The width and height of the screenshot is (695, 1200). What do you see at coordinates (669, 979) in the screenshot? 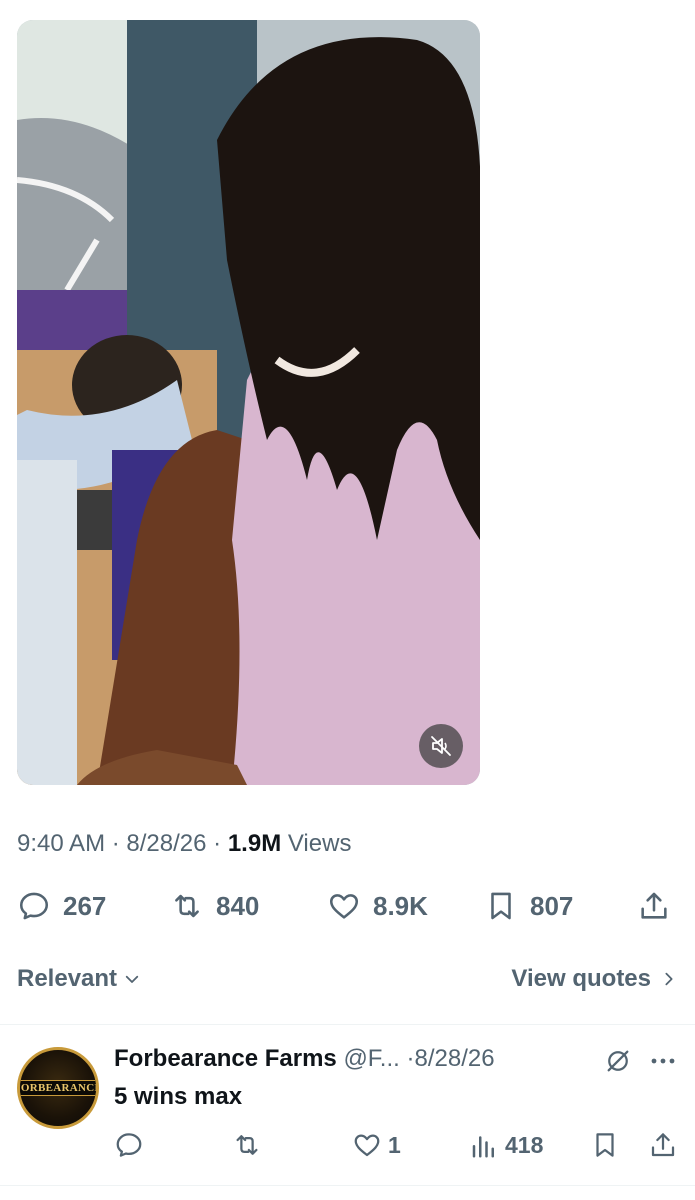
I see `chevron-right-icon` at bounding box center [669, 979].